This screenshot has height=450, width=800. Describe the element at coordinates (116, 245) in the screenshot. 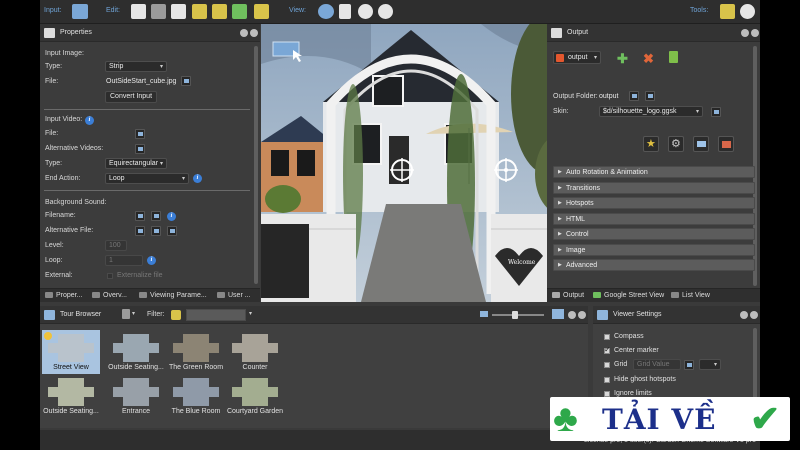

I see `level-spinbox: 100` at that location.